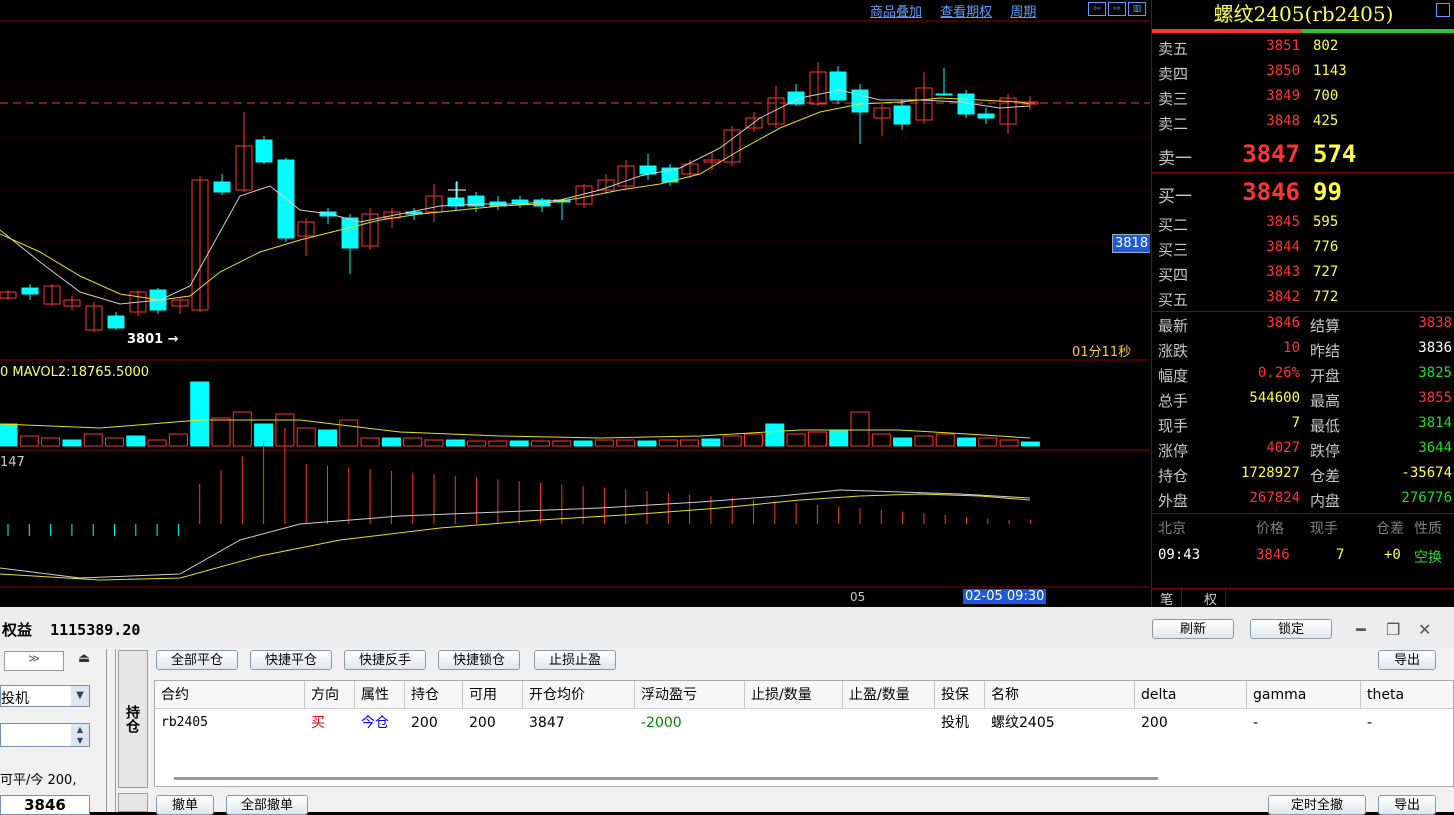  What do you see at coordinates (1407, 695) in the screenshot?
I see `column-header: theta` at bounding box center [1407, 695].